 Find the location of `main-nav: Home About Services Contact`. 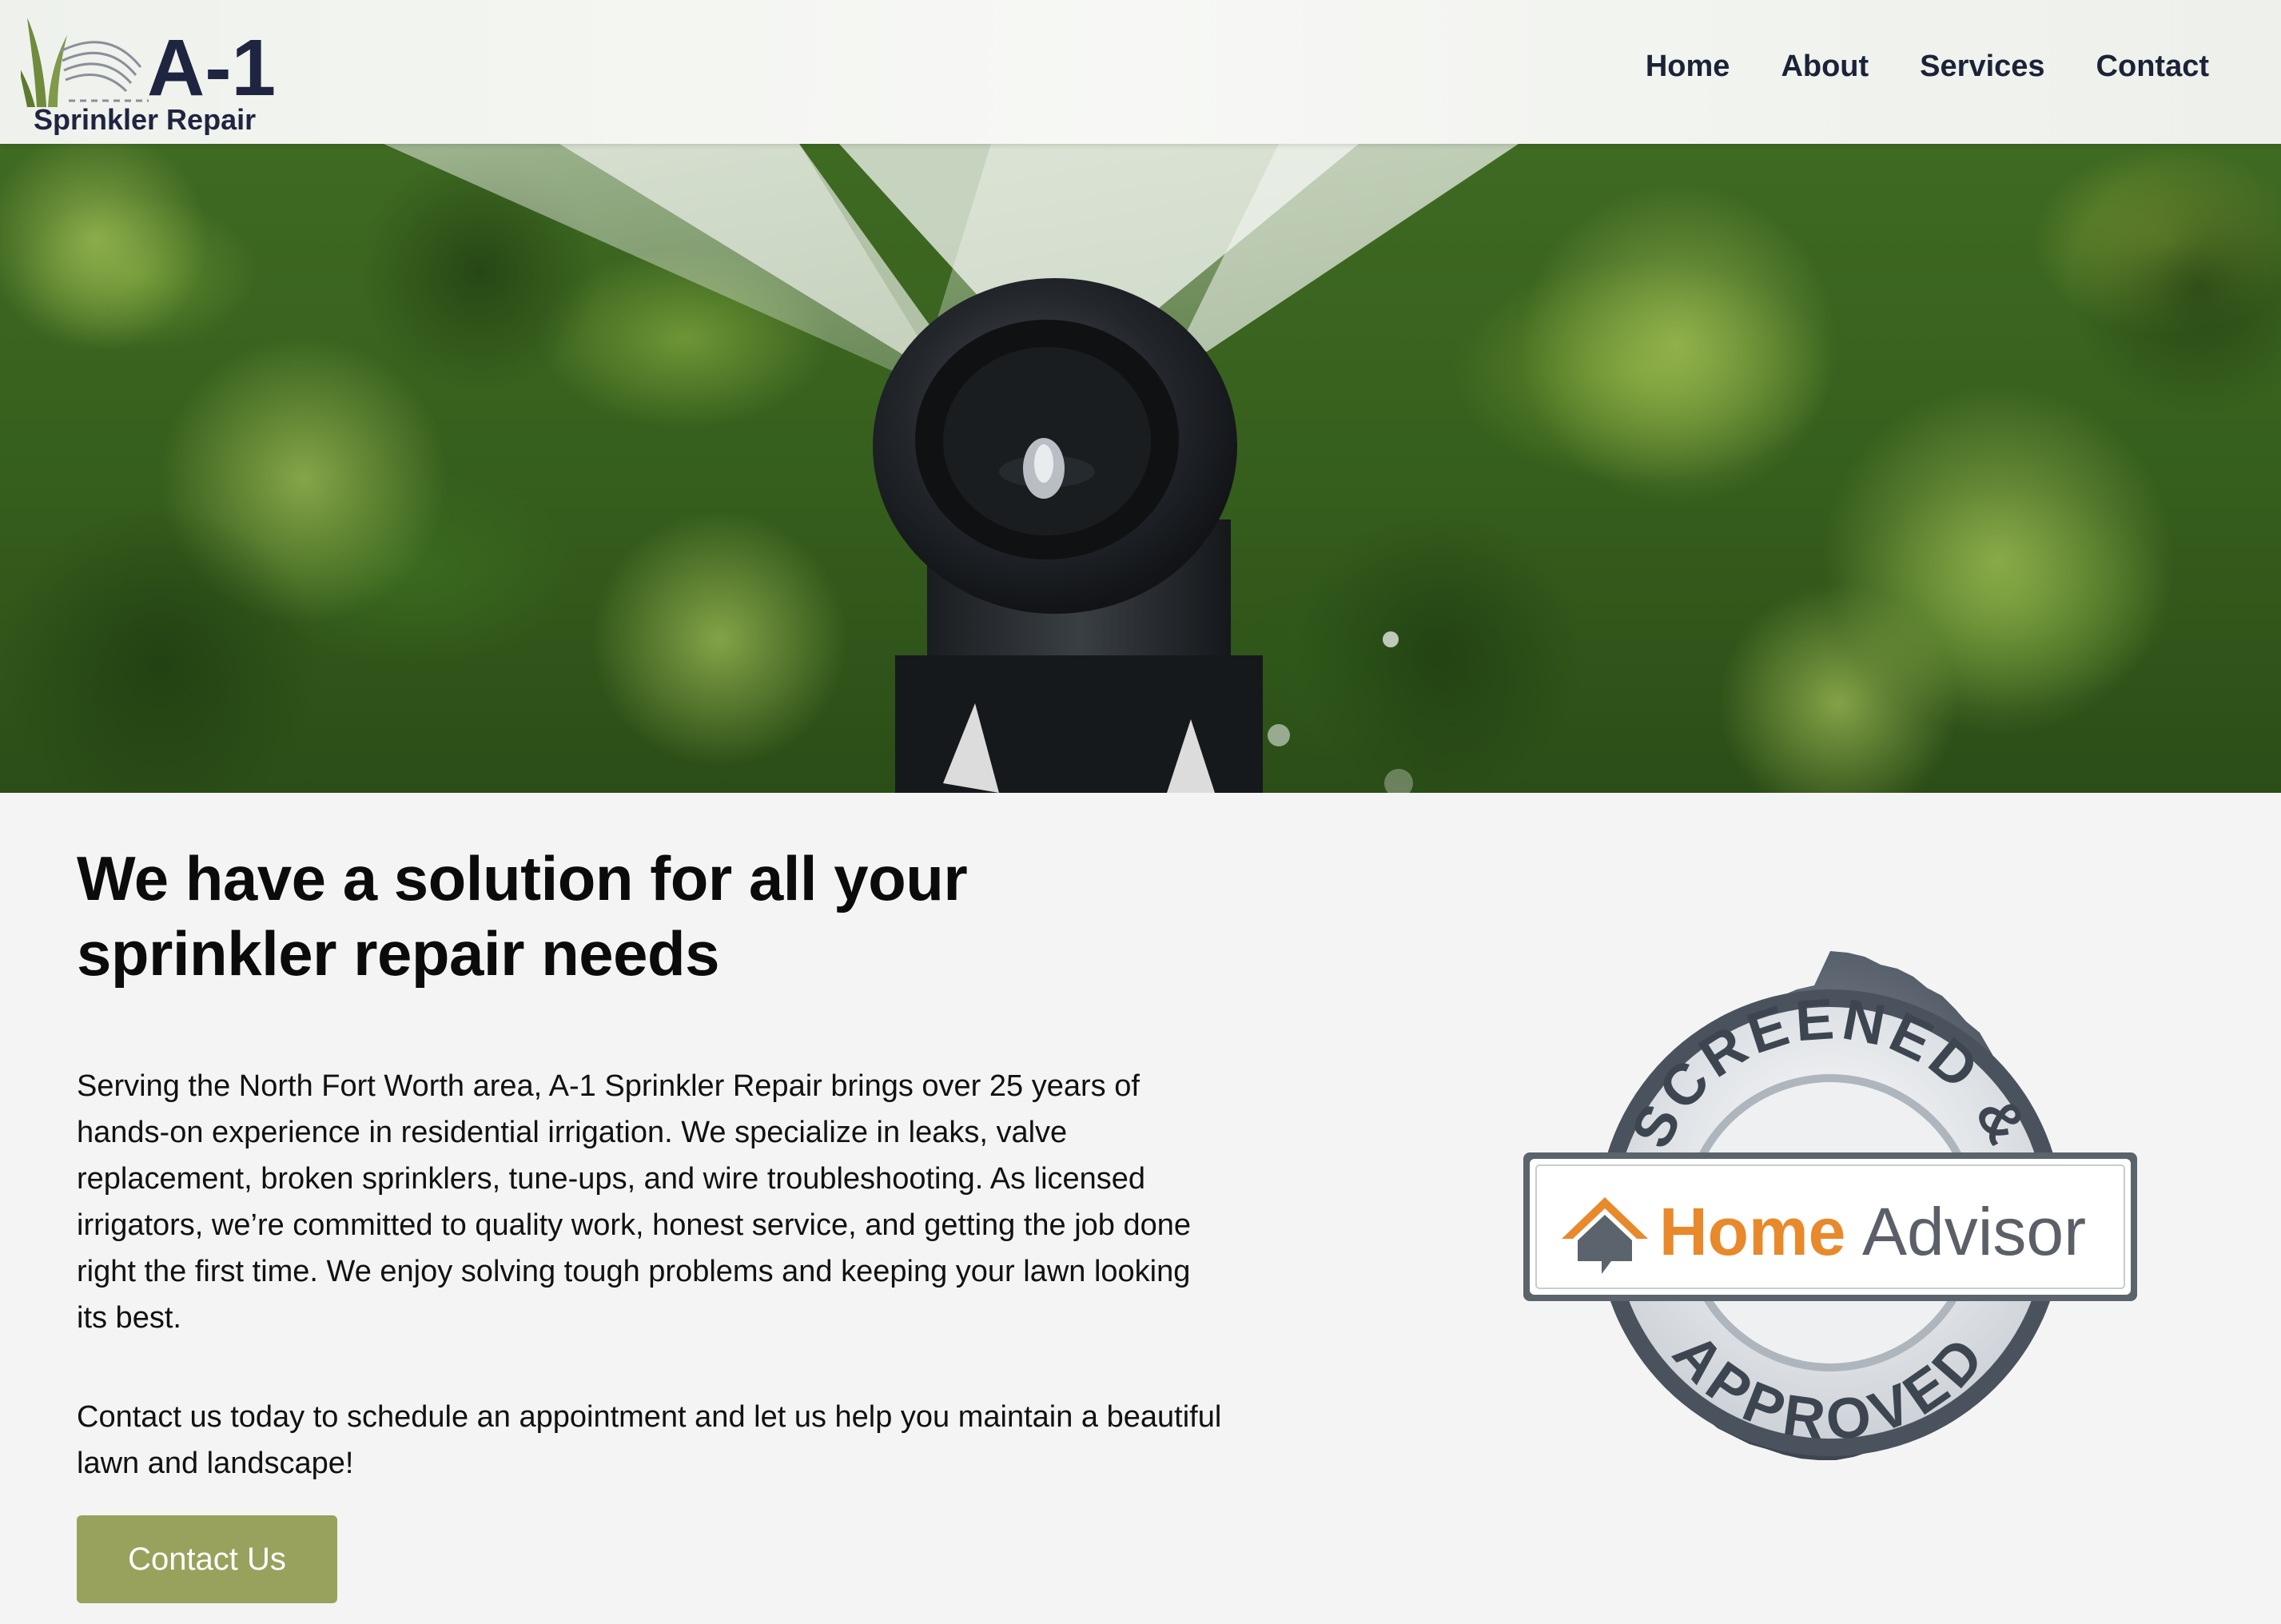

main-nav: Home About Services Contact is located at coordinates (1927, 67).